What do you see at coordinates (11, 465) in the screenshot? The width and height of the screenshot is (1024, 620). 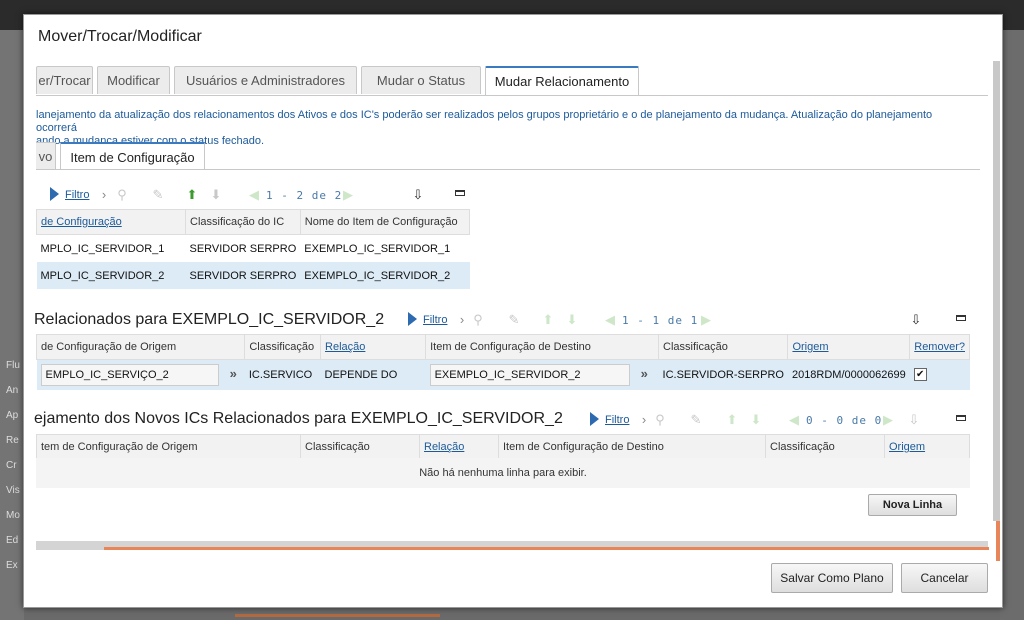 I see `bg-sidebar-item: Cr` at bounding box center [11, 465].